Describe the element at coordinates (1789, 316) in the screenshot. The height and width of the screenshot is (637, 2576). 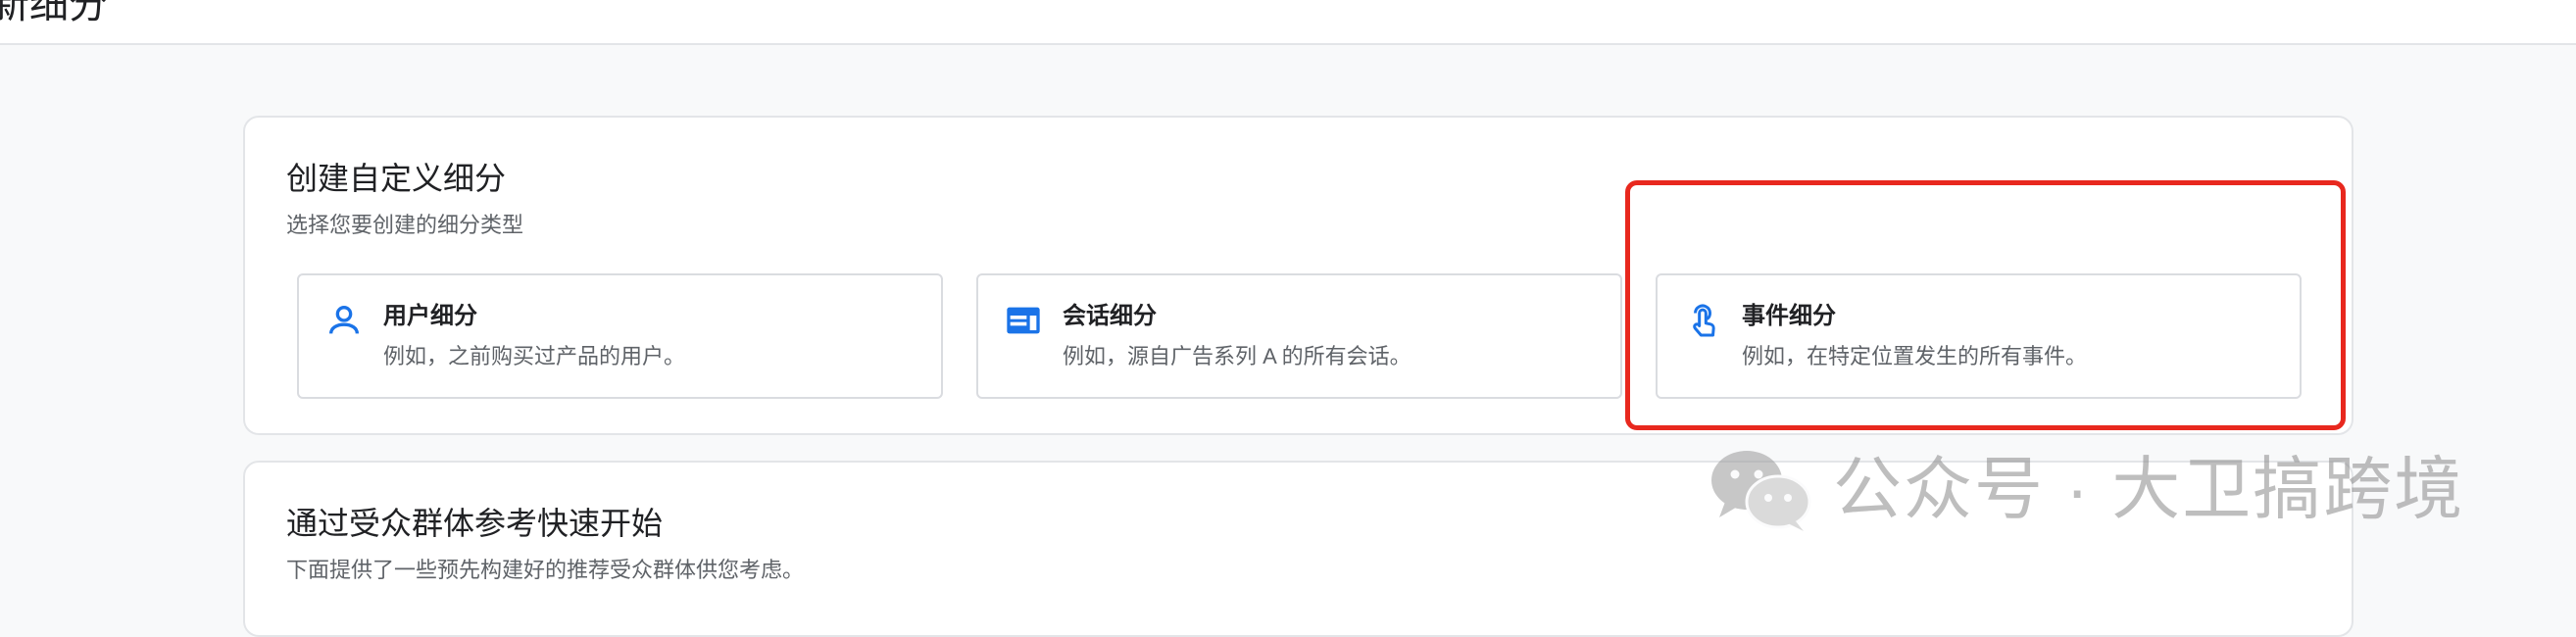
I see `event-segment-title: 事件细分` at that location.